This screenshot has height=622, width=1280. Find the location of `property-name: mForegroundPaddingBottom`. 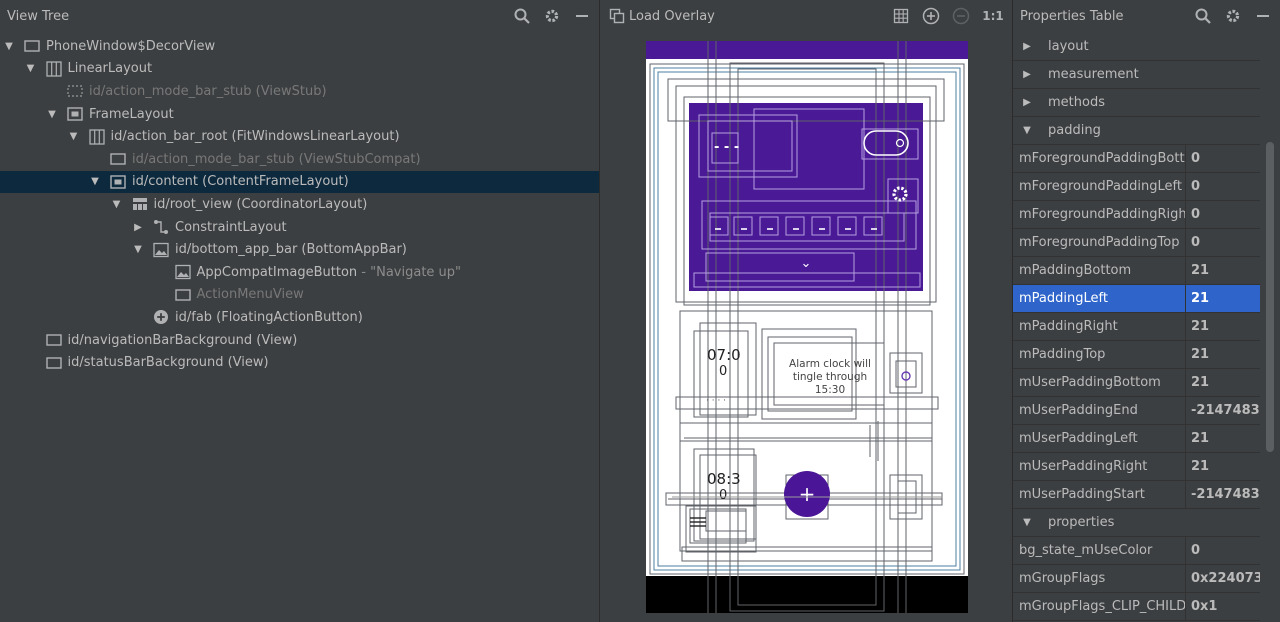

property-name: mForegroundPaddingBottom is located at coordinates (1099, 158).